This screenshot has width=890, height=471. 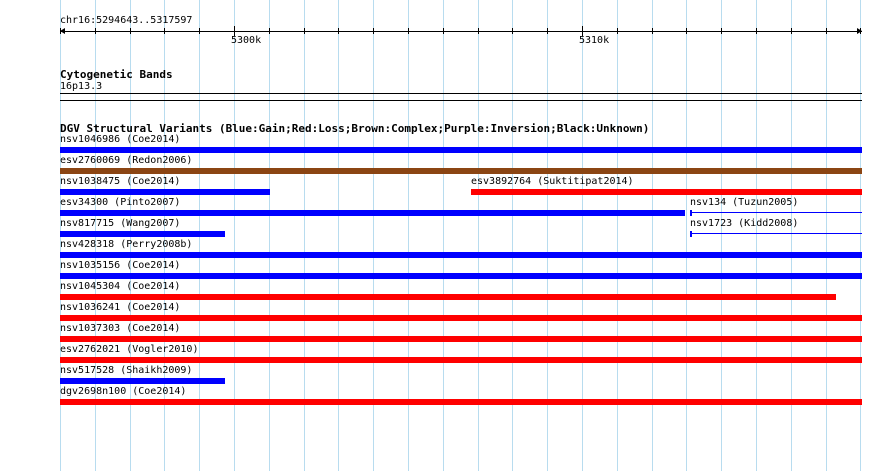 What do you see at coordinates (81, 86) in the screenshot?
I see `cytoband-label: 16p13.3` at bounding box center [81, 86].